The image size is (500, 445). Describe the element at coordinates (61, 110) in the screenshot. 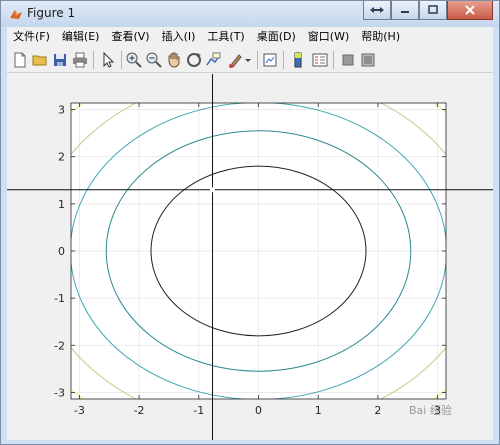

I see `y-tick-label: 3` at that location.